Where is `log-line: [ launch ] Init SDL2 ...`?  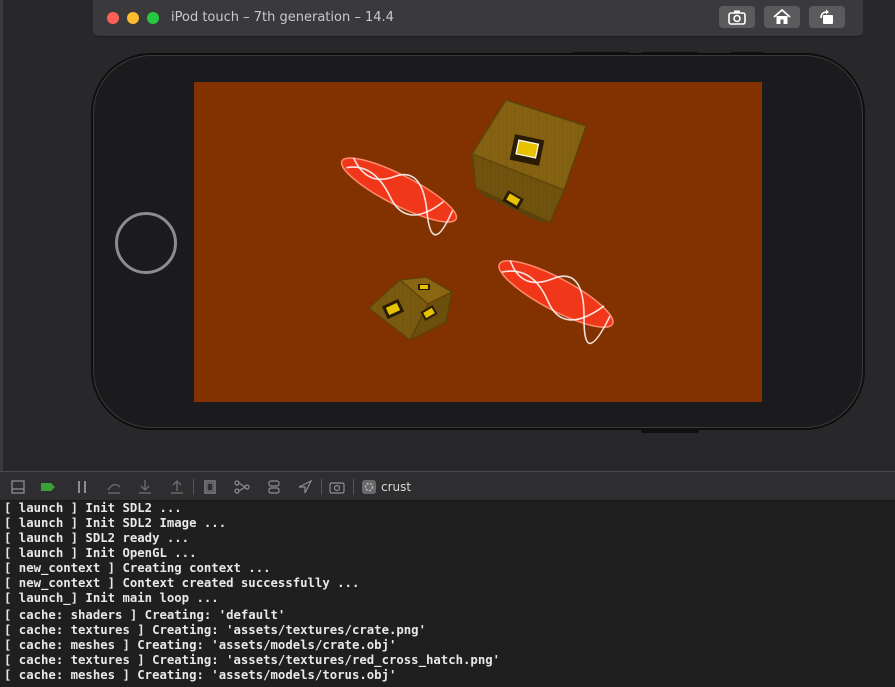
log-line: [ launch ] Init SDL2 ... is located at coordinates (93, 508).